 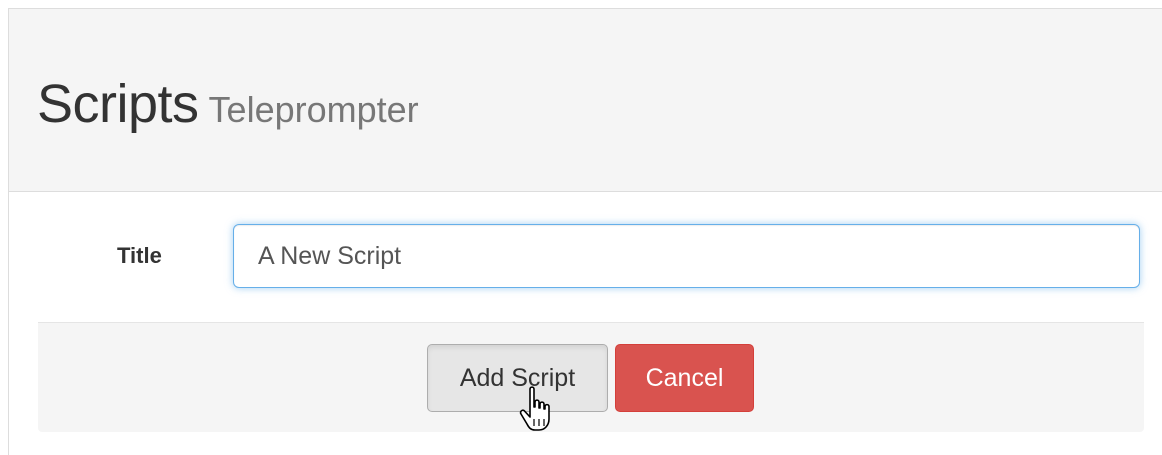 What do you see at coordinates (118, 104) in the screenshot?
I see `page-title-text: Scripts` at bounding box center [118, 104].